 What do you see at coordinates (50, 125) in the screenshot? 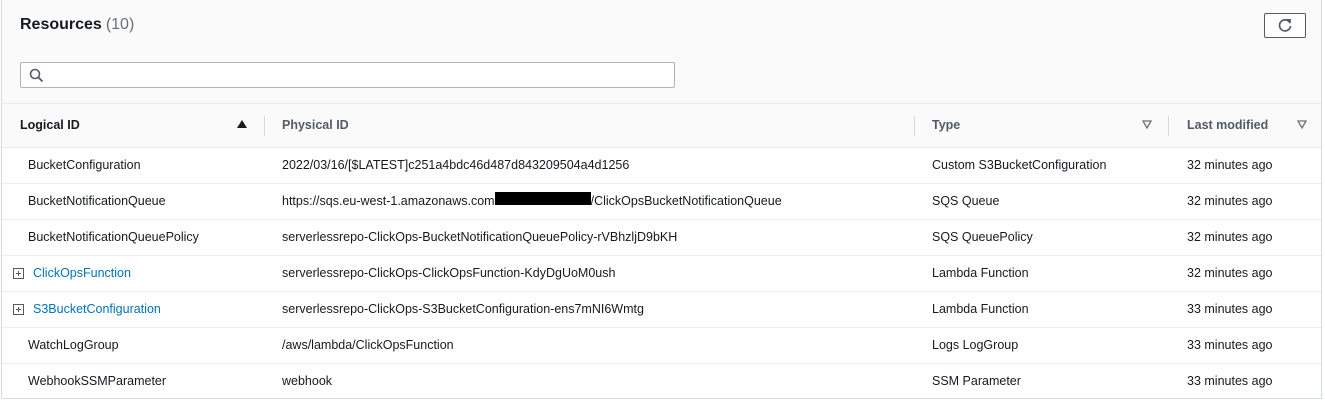
I see `column-header-logical-id: Logical ID` at bounding box center [50, 125].